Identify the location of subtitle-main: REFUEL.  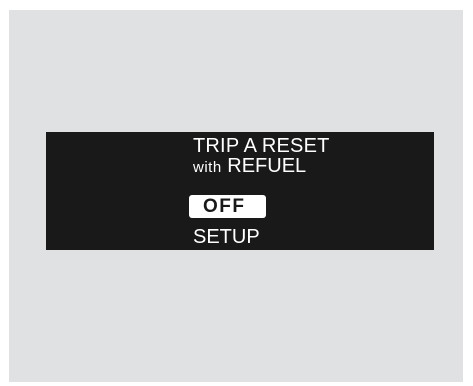
(267, 166).